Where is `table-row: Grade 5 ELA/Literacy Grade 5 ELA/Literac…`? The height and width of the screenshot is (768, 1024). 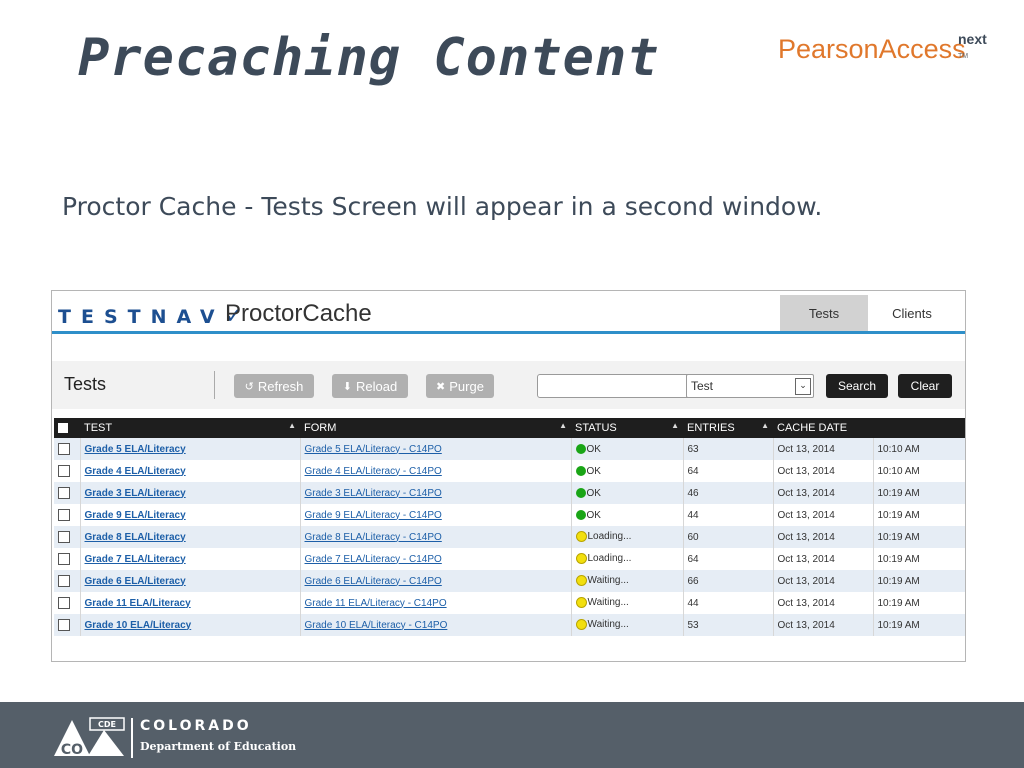 table-row: Grade 5 ELA/Literacy Grade 5 ELA/Literac… is located at coordinates (509, 449).